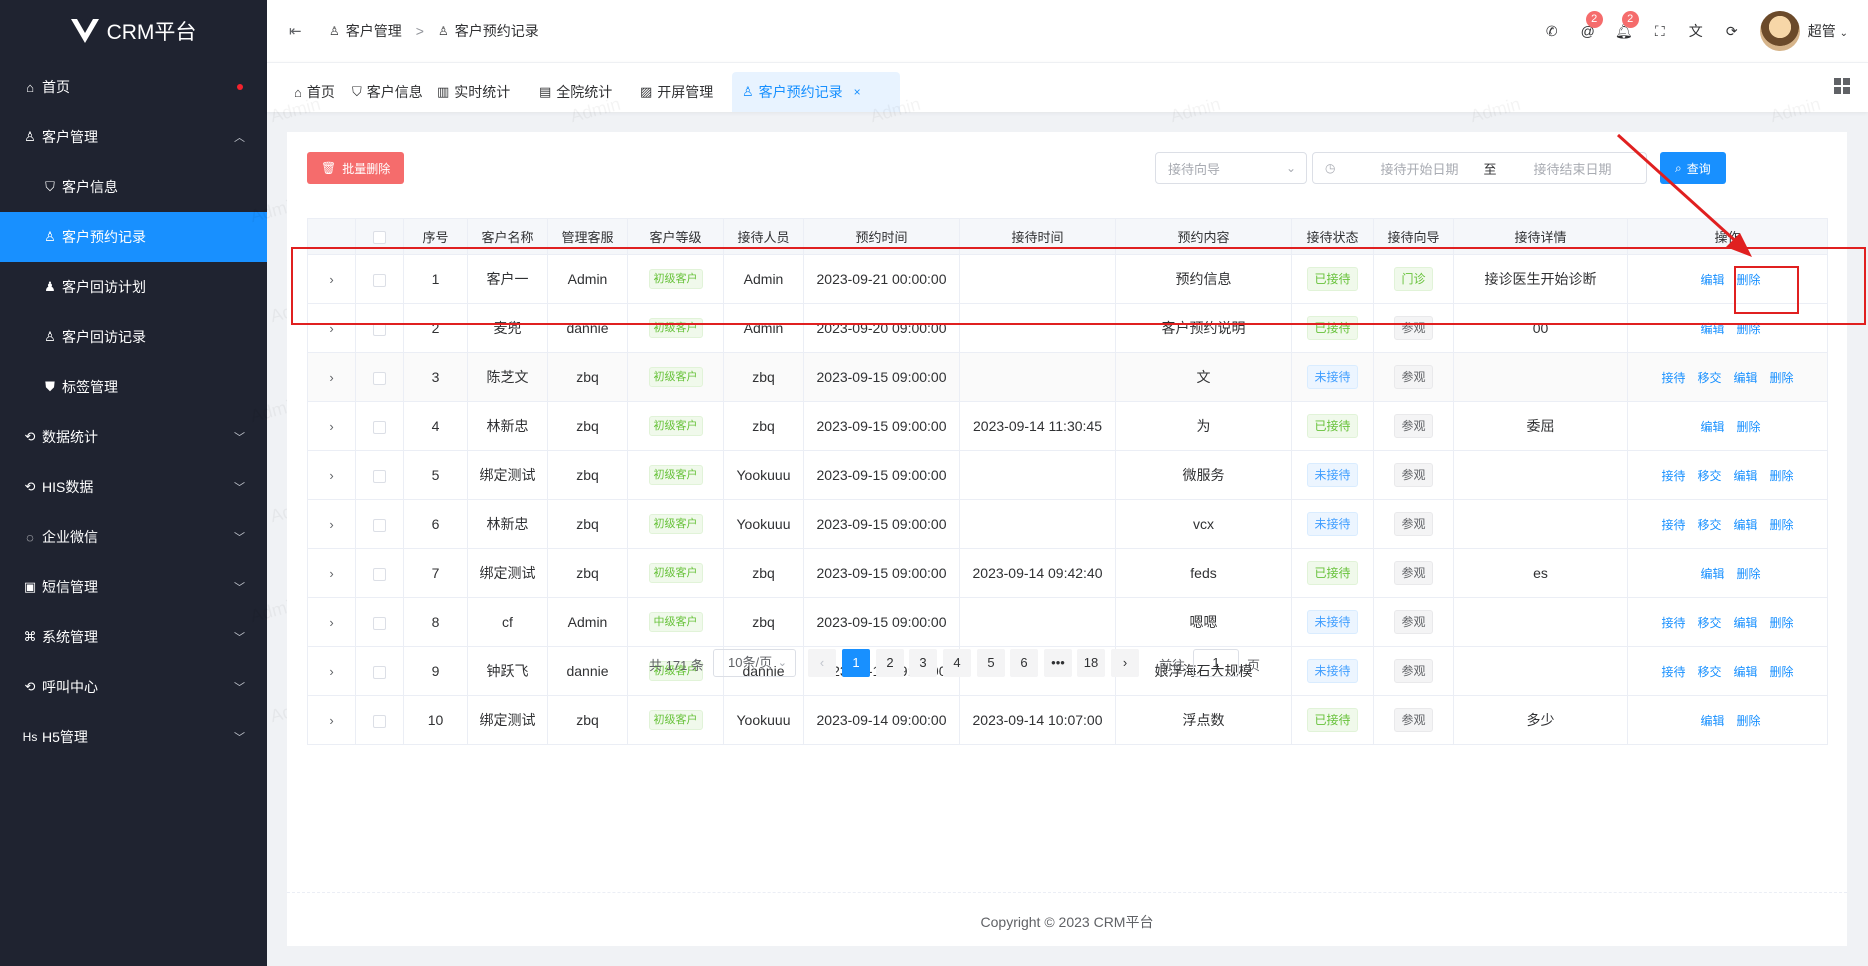  What do you see at coordinates (1091, 663) in the screenshot?
I see `page-button: 18` at bounding box center [1091, 663].